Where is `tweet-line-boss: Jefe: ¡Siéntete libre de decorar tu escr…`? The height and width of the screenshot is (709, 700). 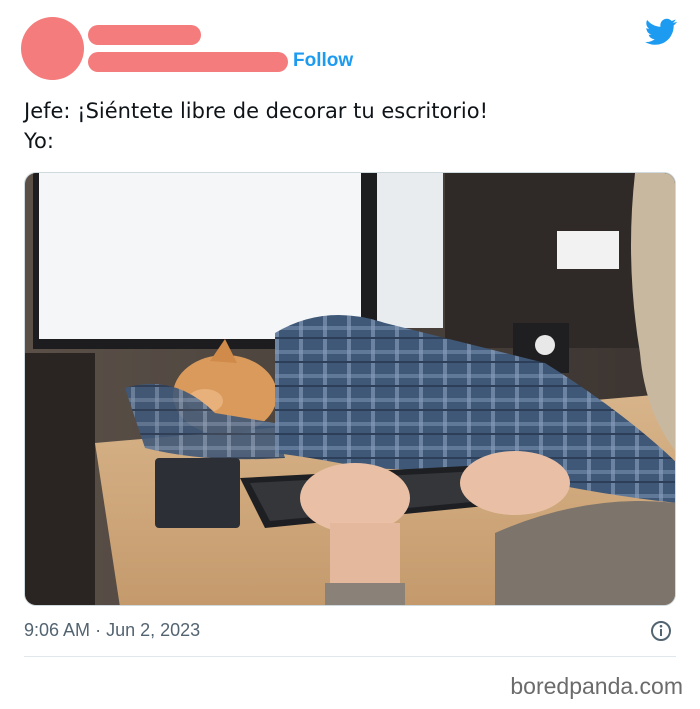
tweet-line-boss: Jefe: ¡Siéntete libre de decorar tu escr… is located at coordinates (256, 111).